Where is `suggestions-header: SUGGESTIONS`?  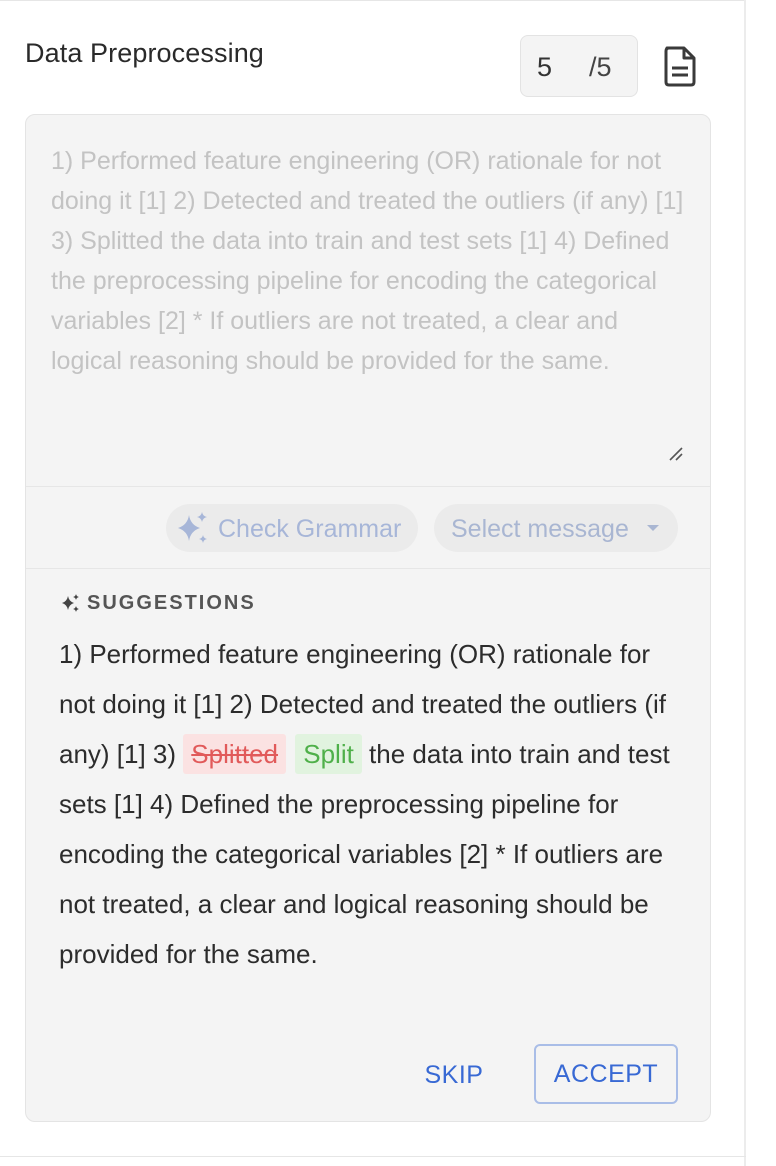 suggestions-header: SUGGESTIONS is located at coordinates (157, 603).